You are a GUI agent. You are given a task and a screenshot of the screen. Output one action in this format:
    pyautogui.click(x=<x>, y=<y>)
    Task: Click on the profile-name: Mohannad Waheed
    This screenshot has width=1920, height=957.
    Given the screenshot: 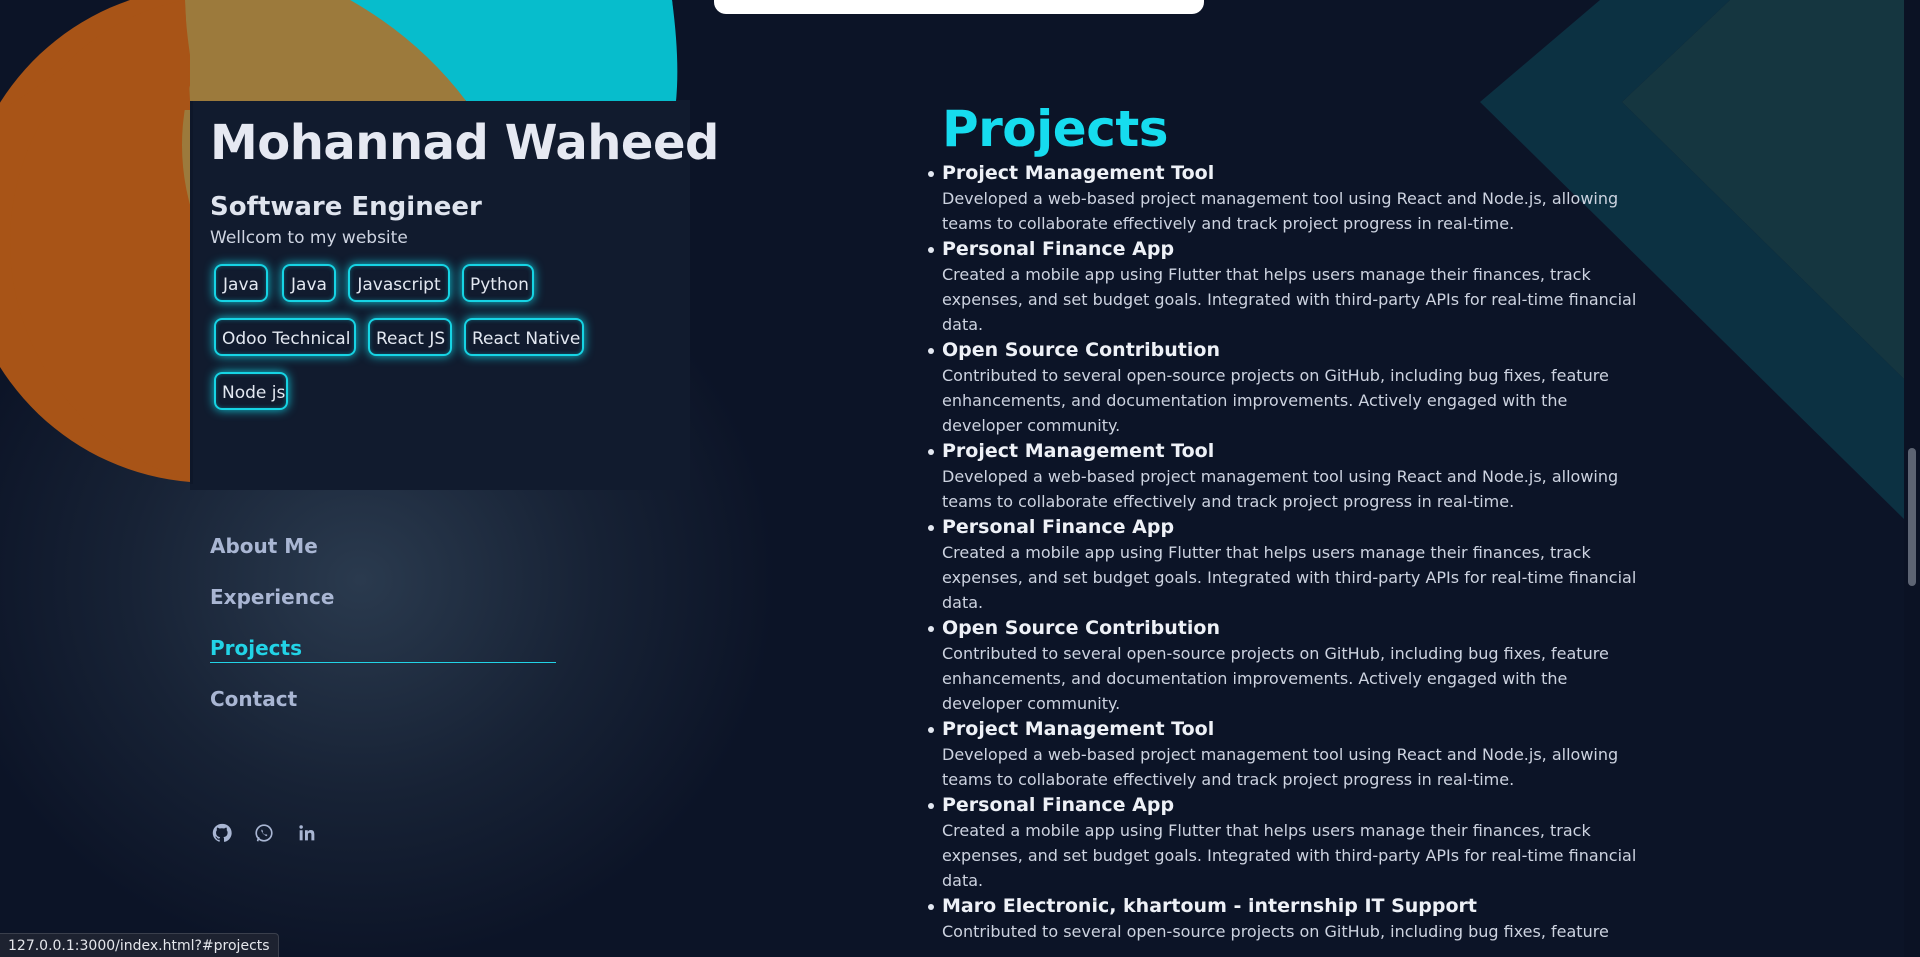 What is the action you would take?
    pyautogui.click(x=464, y=143)
    